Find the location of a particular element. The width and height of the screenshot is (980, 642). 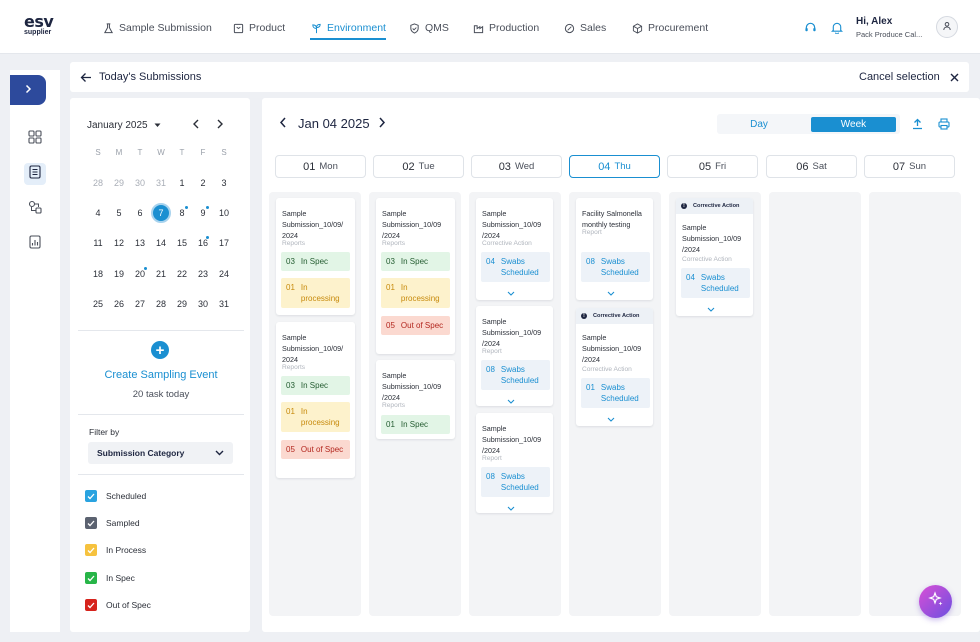

day-header-sat: 06 Sat is located at coordinates (811, 166).